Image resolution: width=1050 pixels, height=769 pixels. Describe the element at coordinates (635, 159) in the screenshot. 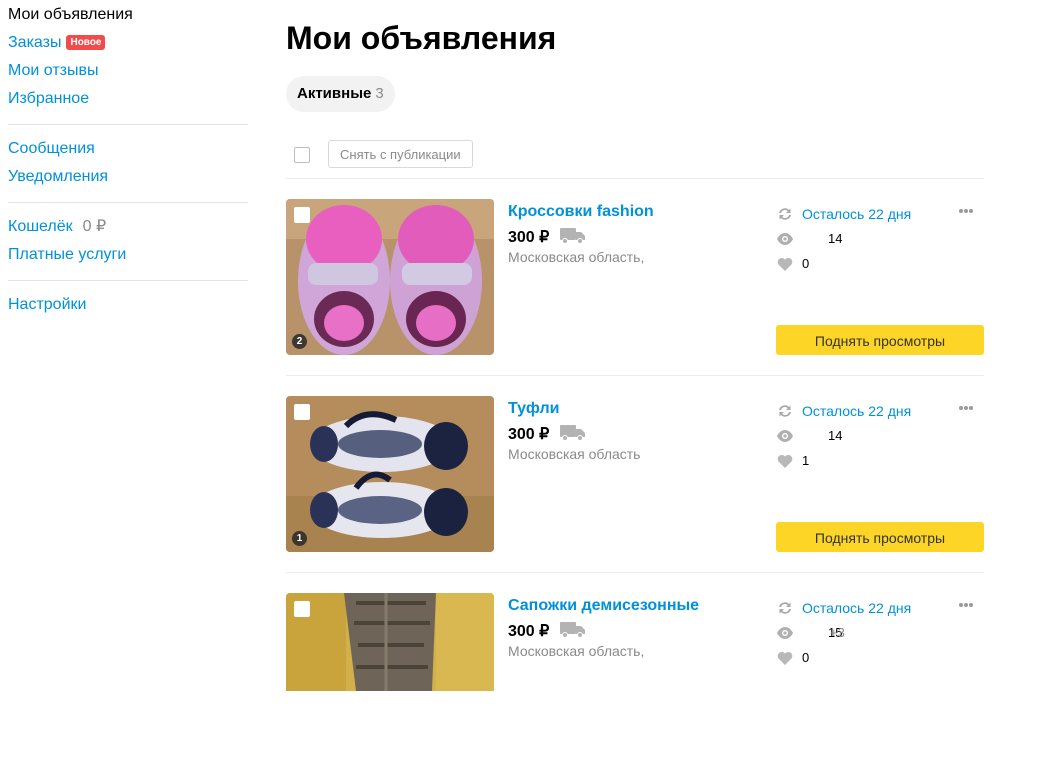

I see `bulk-toolbar: Снять с публикации` at that location.